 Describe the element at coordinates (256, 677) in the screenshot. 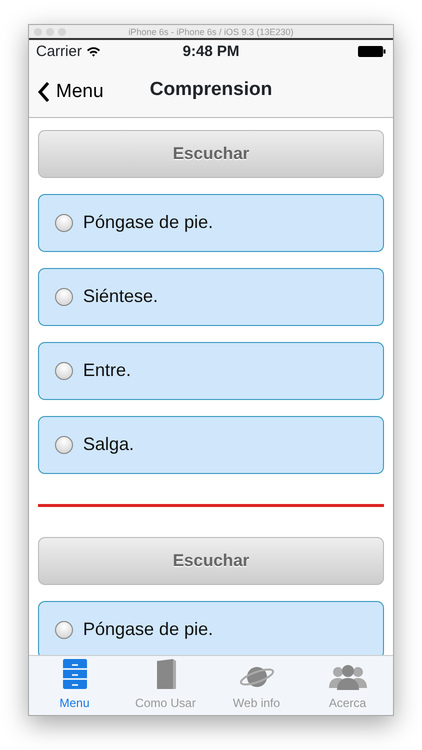

I see `planet-icon` at that location.